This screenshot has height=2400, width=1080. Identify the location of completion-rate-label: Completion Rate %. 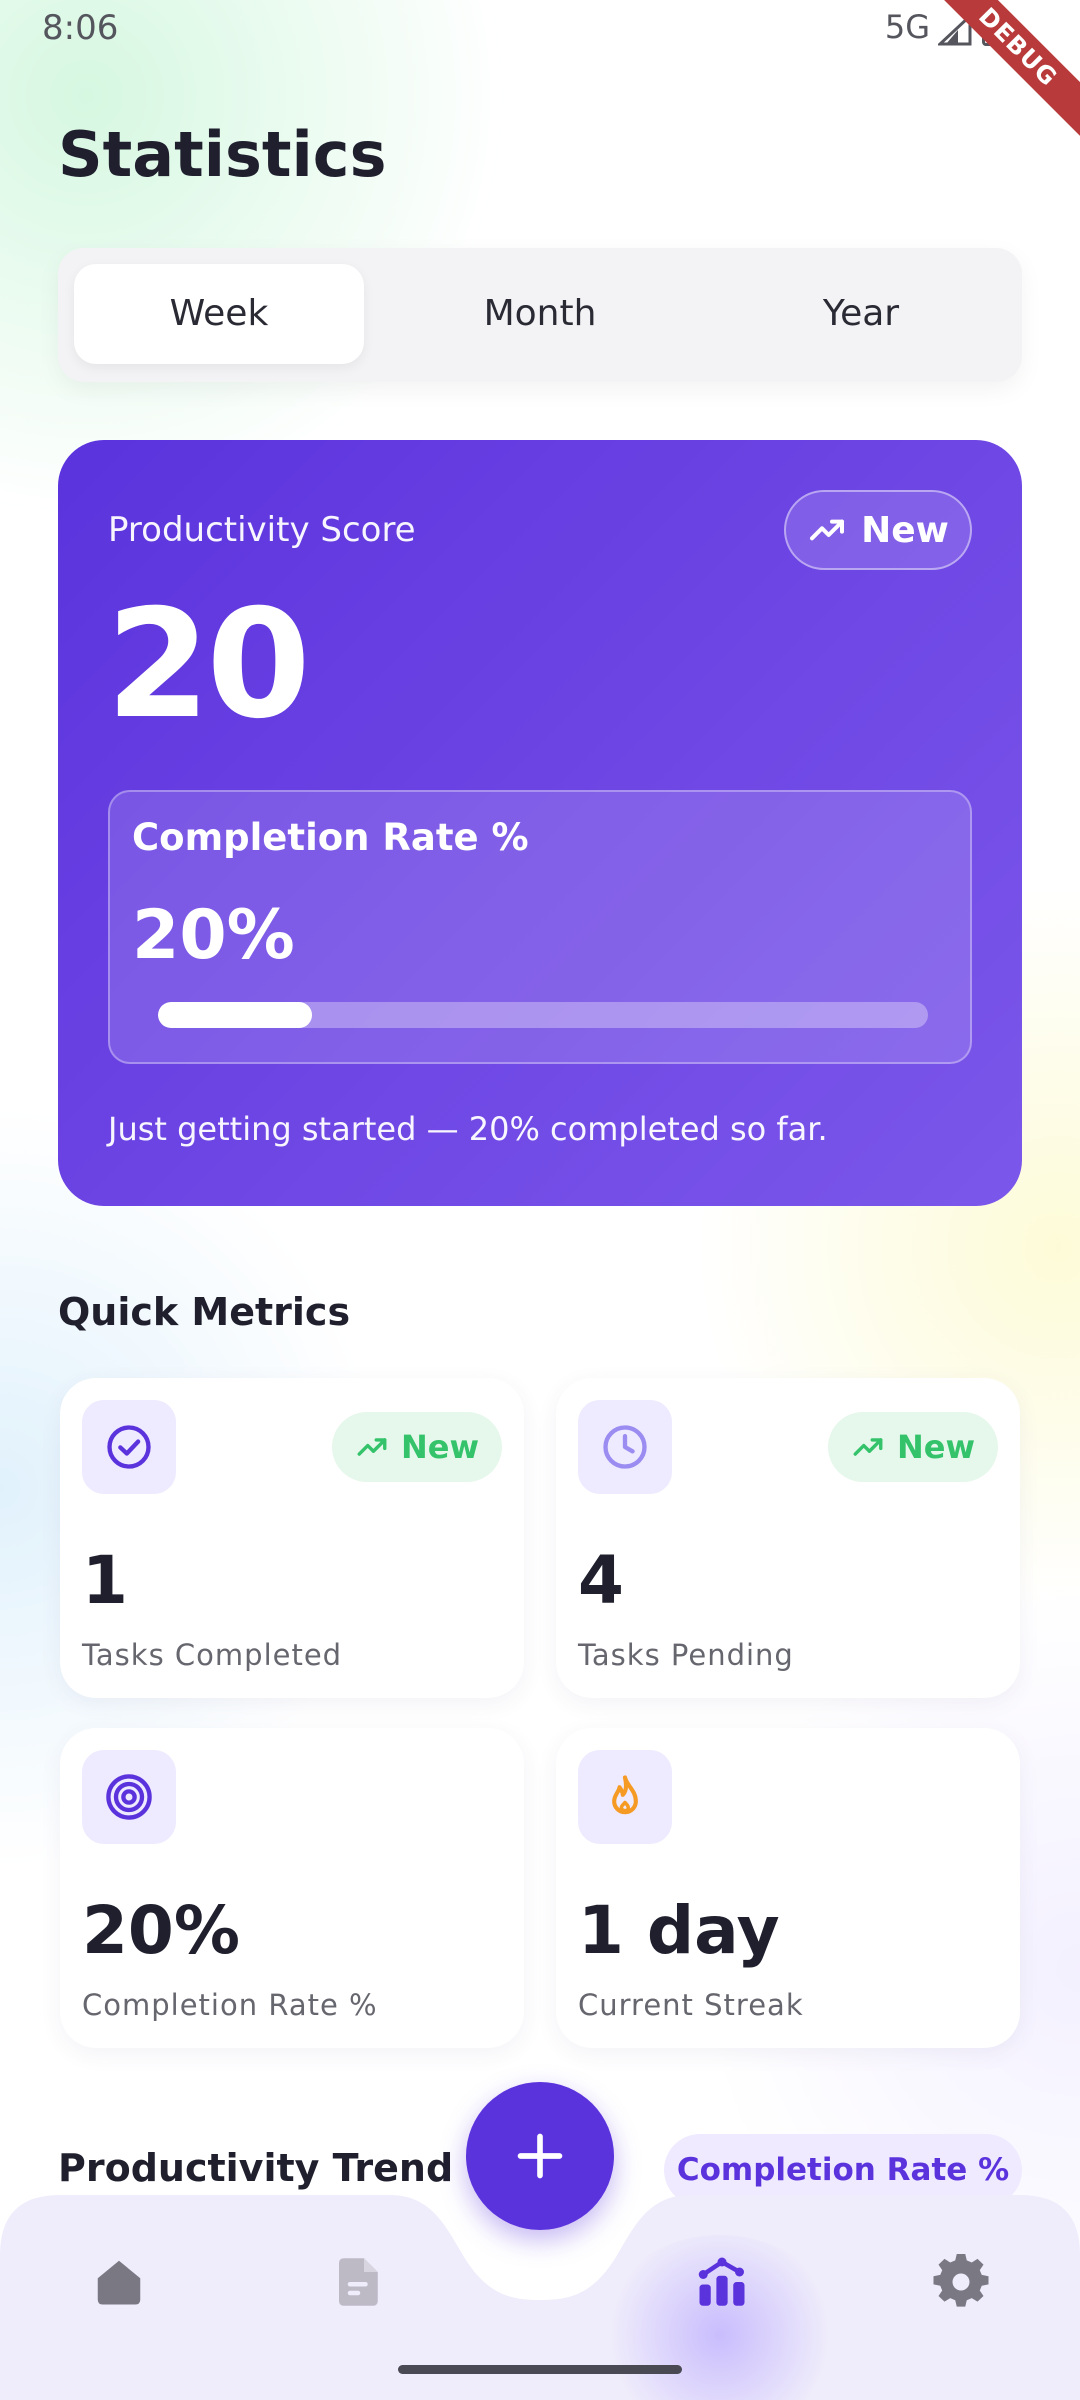
(330, 837).